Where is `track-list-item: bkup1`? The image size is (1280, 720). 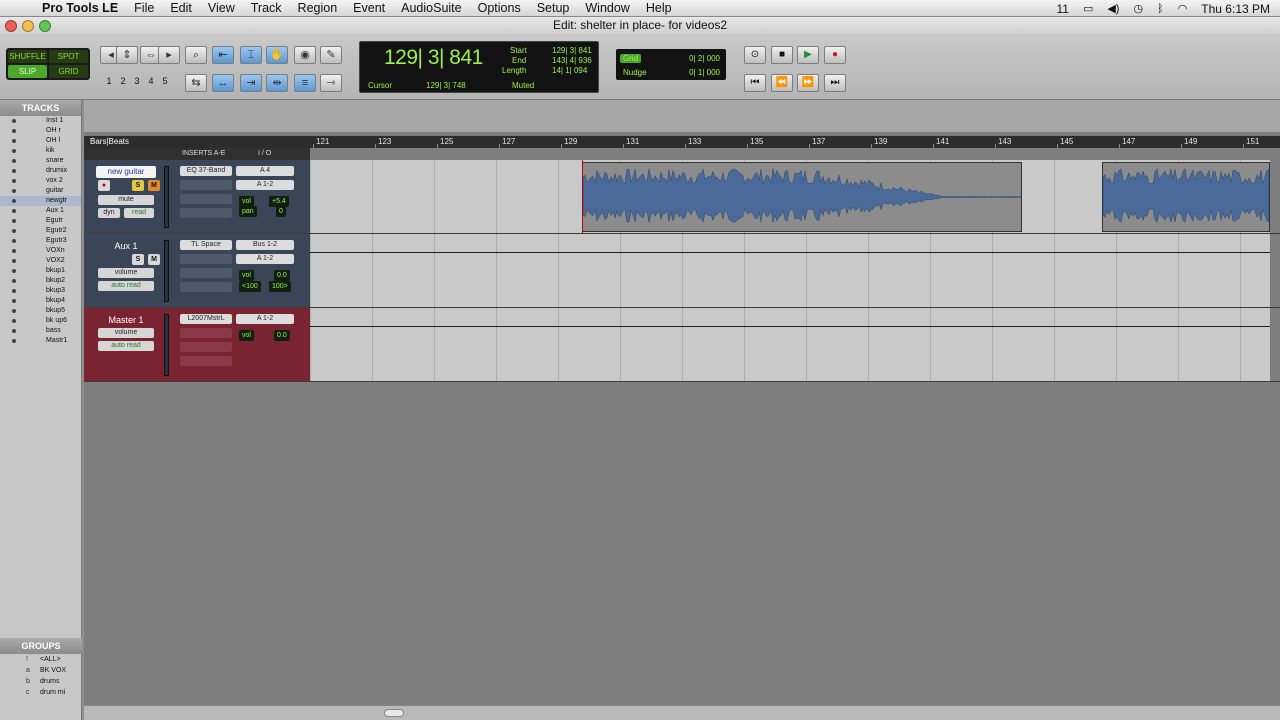 track-list-item: bkup1 is located at coordinates (40, 271).